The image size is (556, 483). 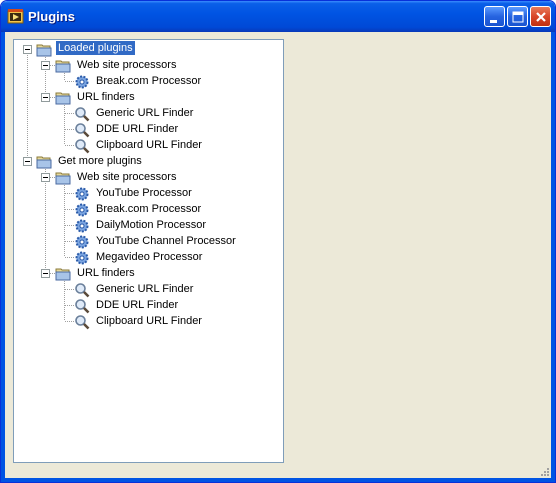 I want to click on tree-node-loaded-plugins: Loaded plugins, so click(x=95, y=48).